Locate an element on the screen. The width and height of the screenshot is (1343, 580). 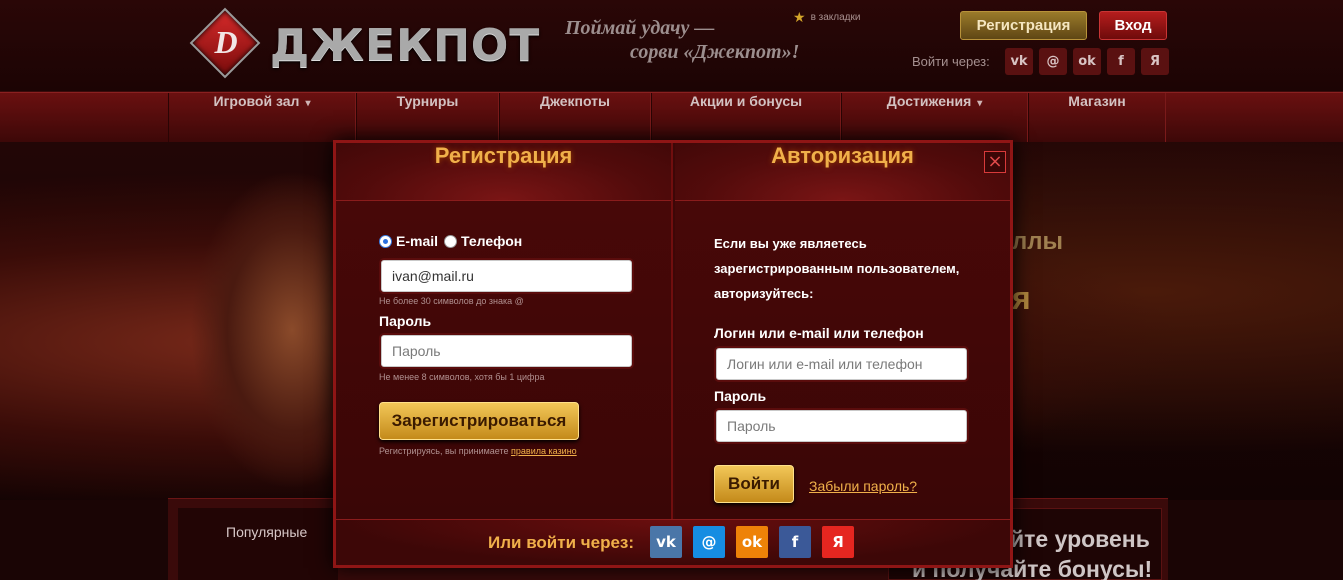
login-password-input: Пароль is located at coordinates (841, 426).